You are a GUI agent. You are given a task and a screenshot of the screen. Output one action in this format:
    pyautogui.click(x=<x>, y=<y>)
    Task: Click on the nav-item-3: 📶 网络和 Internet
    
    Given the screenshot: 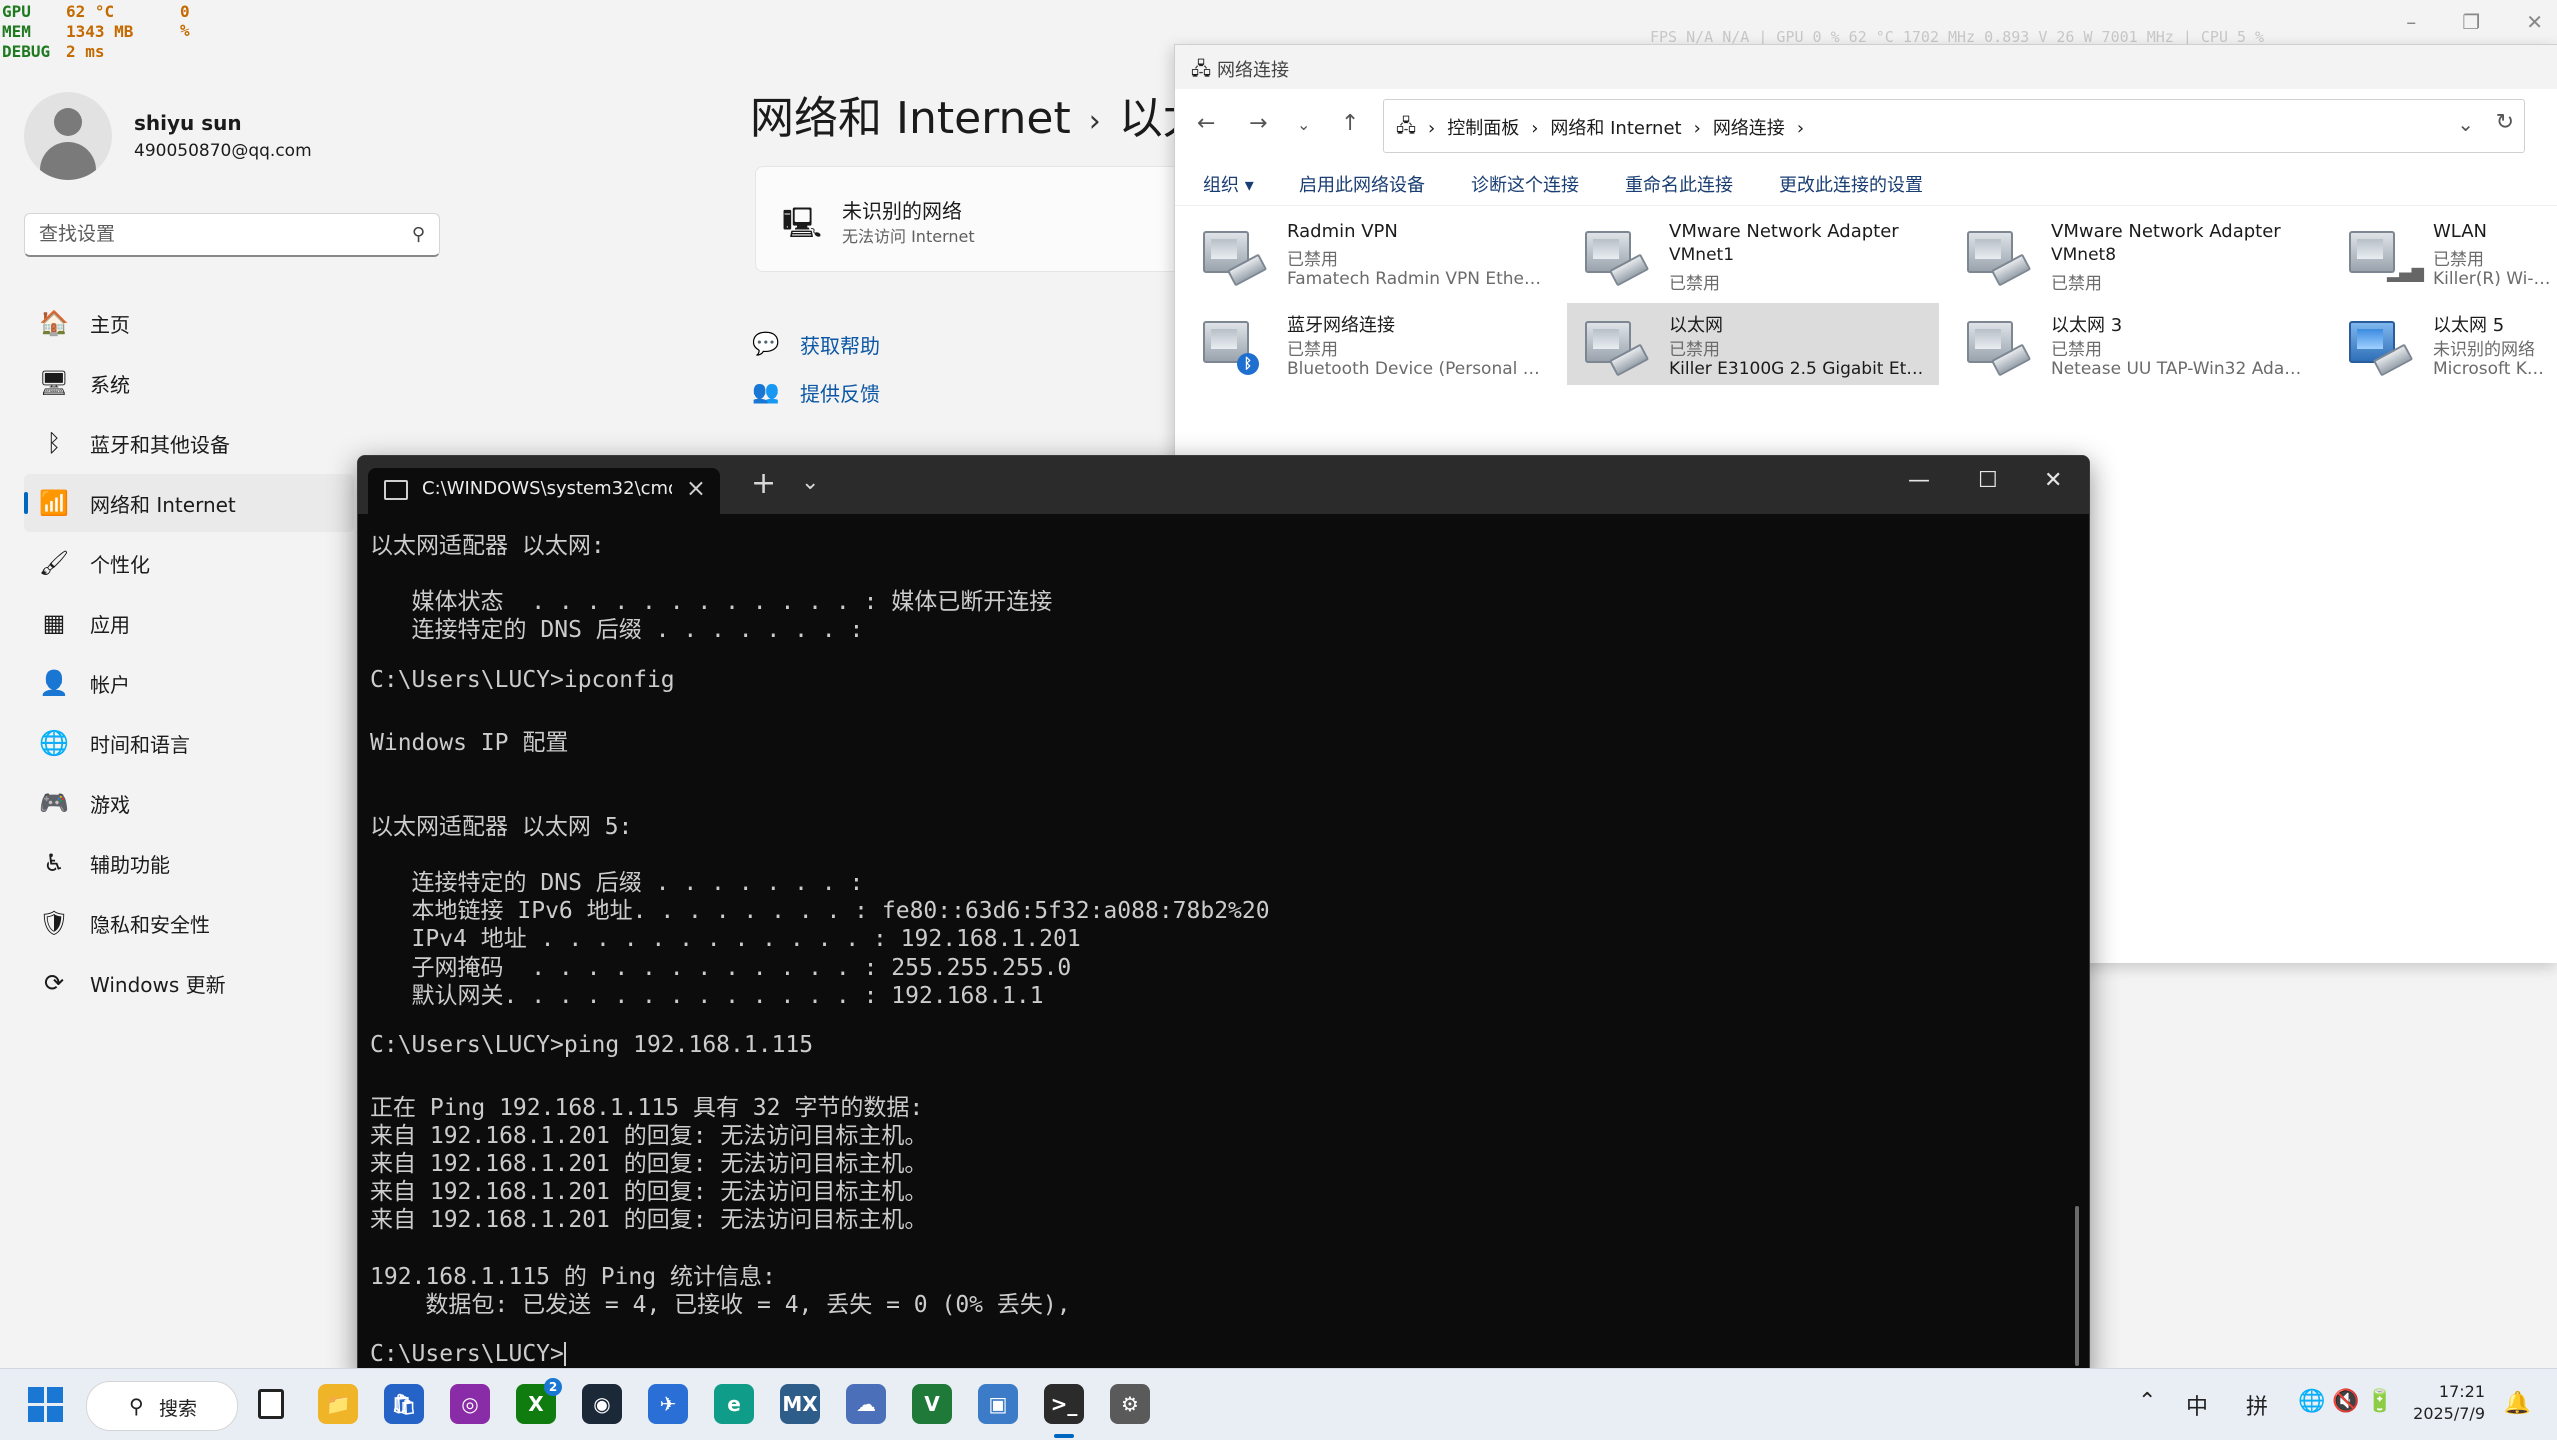 What is the action you would take?
    pyautogui.click(x=189, y=503)
    